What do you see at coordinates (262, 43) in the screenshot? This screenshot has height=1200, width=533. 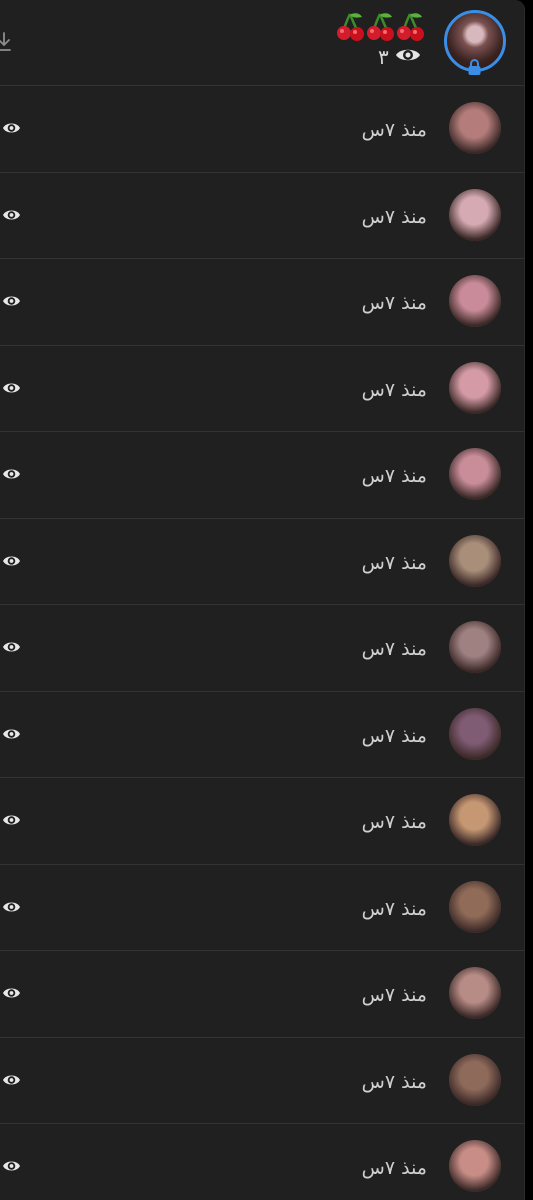 I see `story-header: ٣` at bounding box center [262, 43].